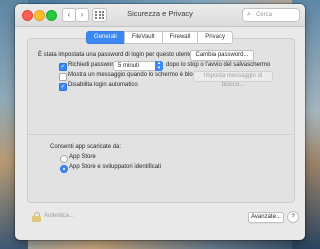 This screenshot has height=249, width=320. What do you see at coordinates (105, 37) in the screenshot?
I see `tab-generali: Generali` at bounding box center [105, 37].